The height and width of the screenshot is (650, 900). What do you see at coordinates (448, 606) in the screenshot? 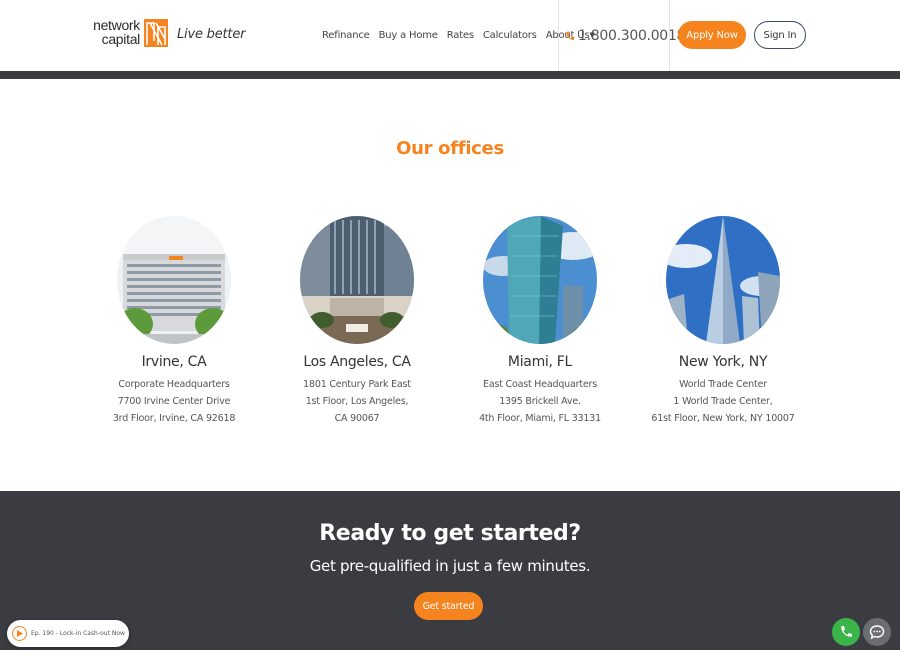
I see `get-started-button: Get started` at bounding box center [448, 606].